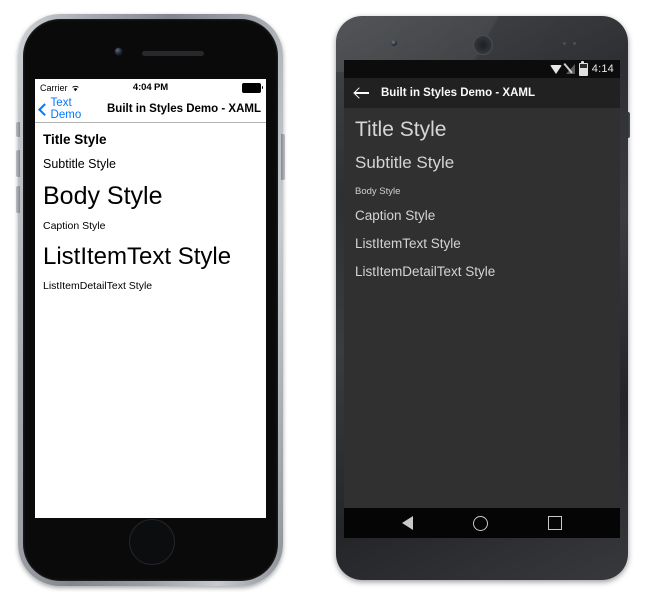  What do you see at coordinates (401, 129) in the screenshot?
I see `android-title-style-text: Title Style` at bounding box center [401, 129].